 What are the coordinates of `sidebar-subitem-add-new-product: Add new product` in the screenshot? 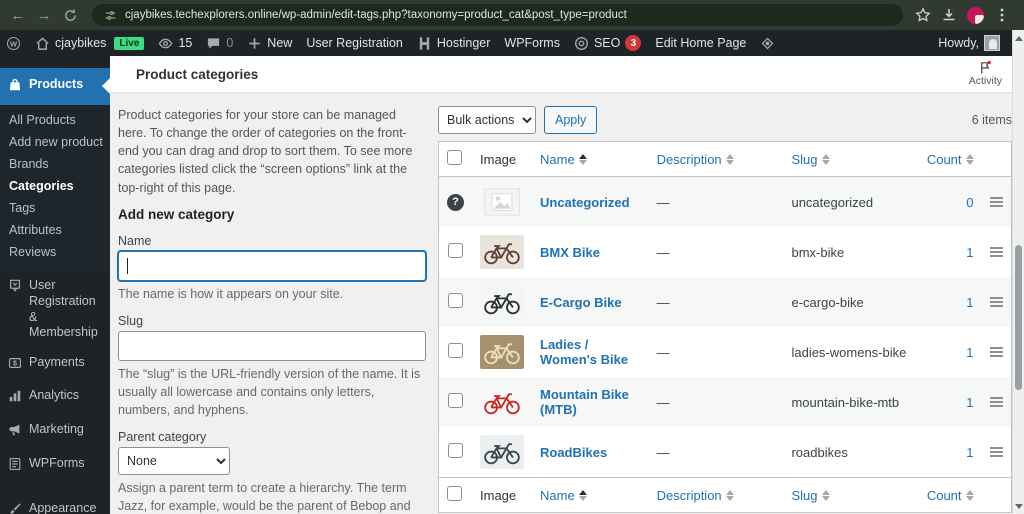 It's located at (55, 142).